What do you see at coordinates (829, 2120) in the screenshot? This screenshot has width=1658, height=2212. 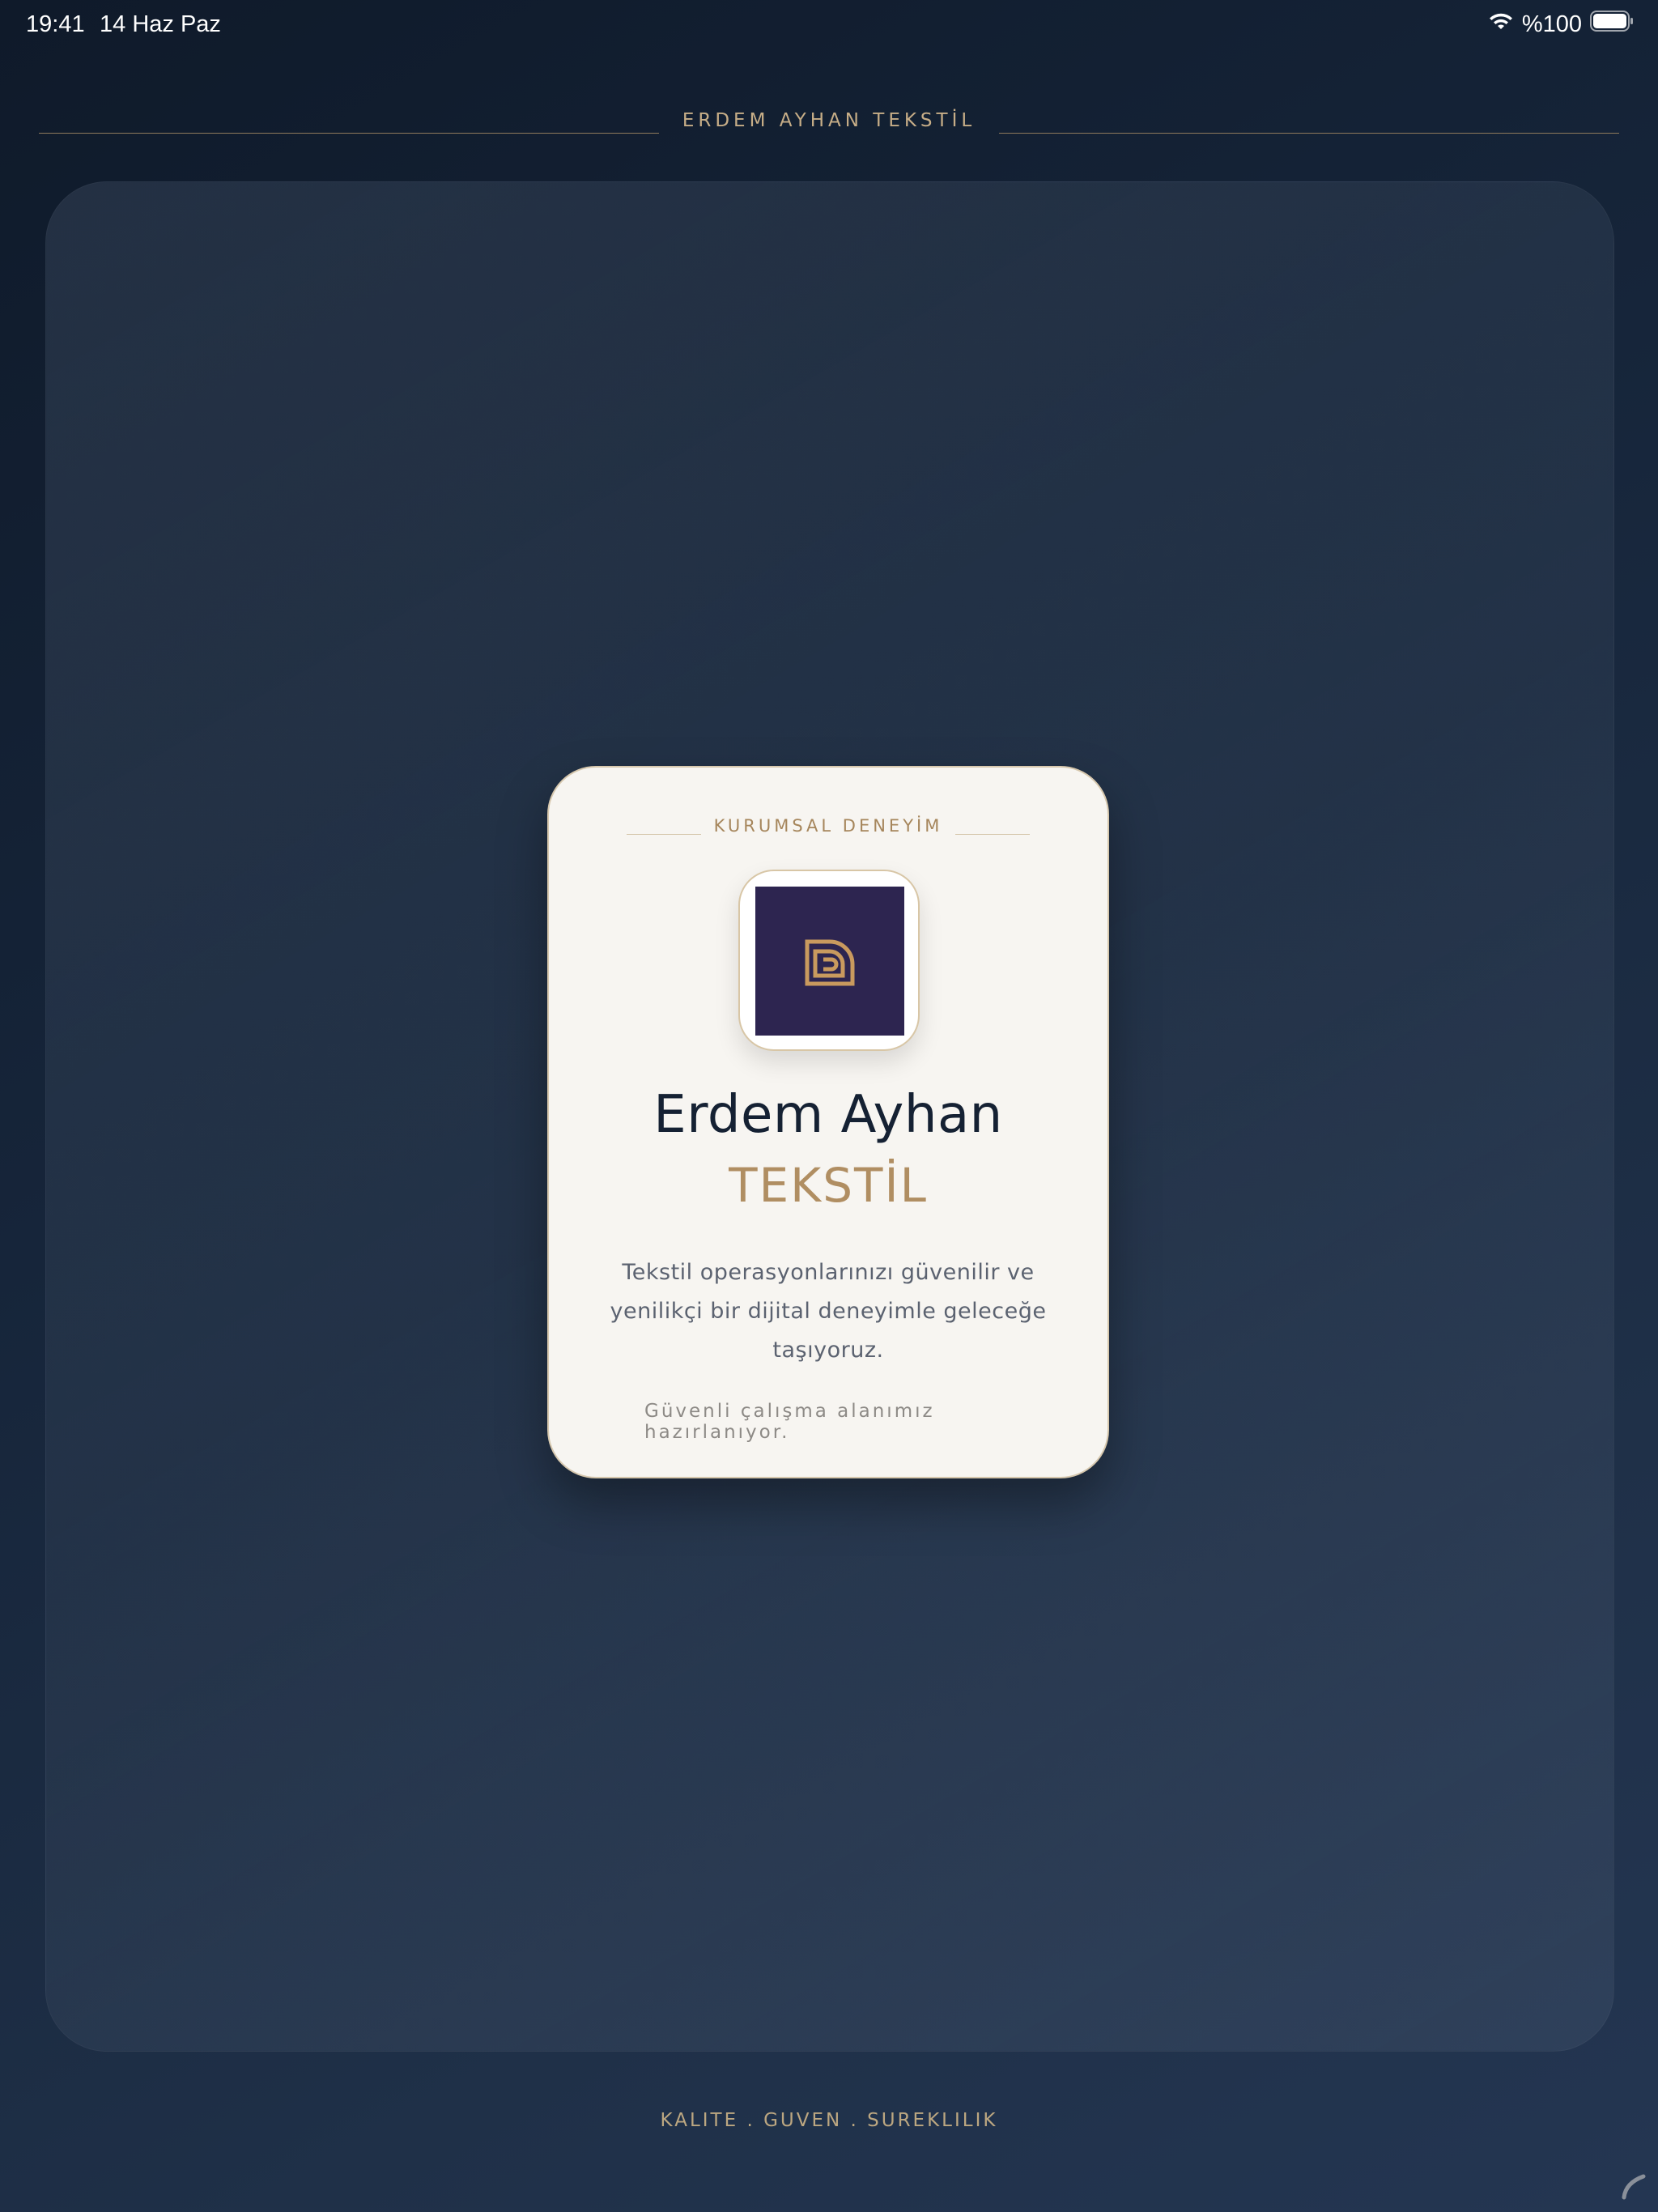 I see `footer-tagline: KALITE . GUVEN . SUREKLILIK` at bounding box center [829, 2120].